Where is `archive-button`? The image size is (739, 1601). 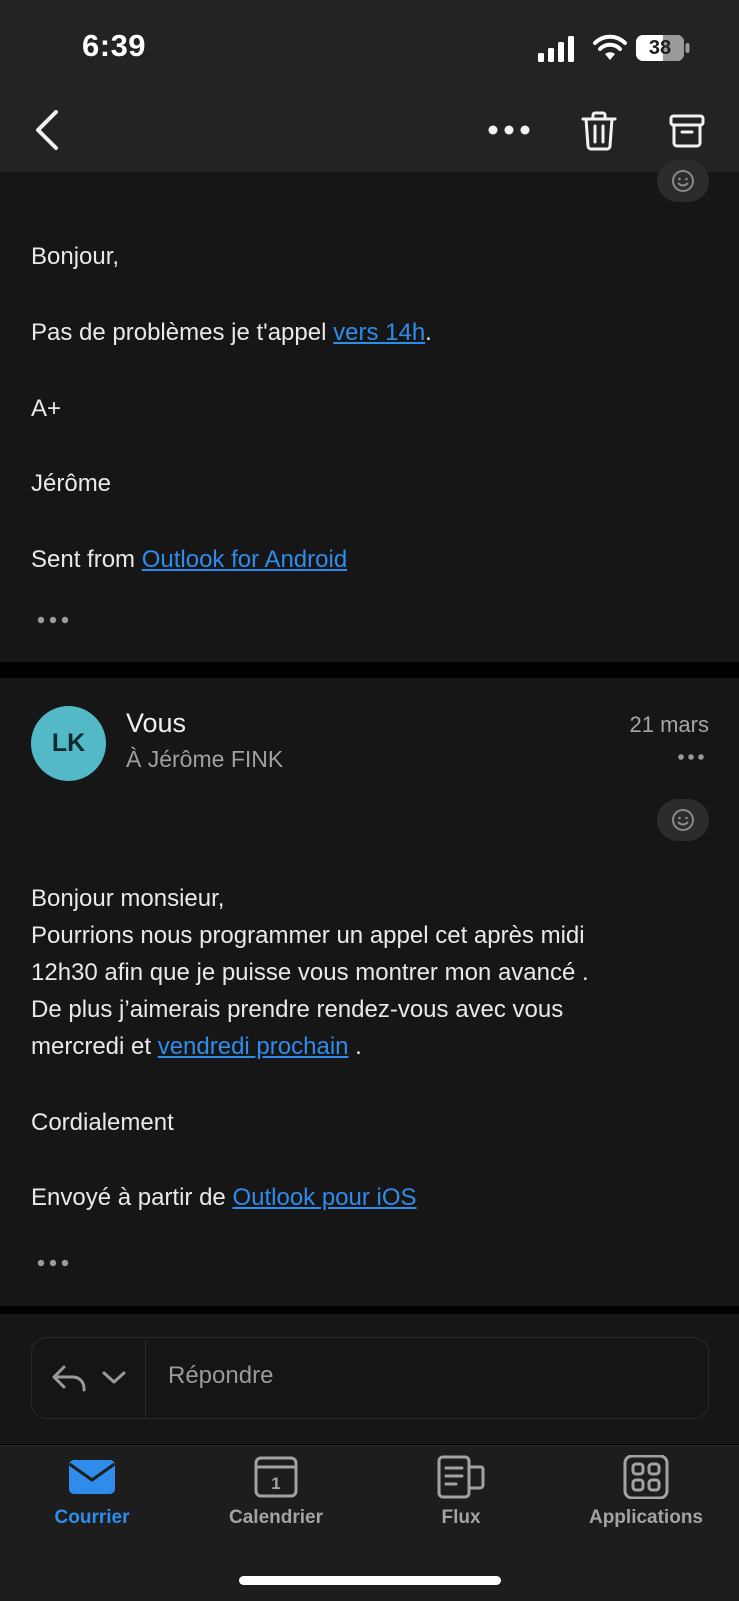
archive-button is located at coordinates (687, 131).